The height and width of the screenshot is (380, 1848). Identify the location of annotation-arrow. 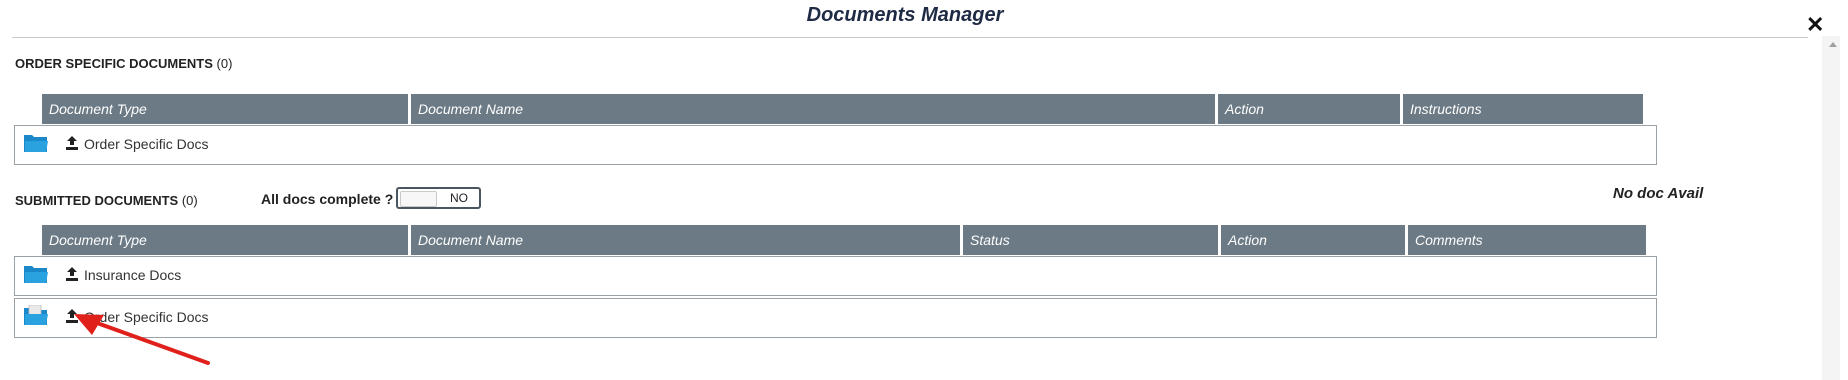
(142, 339).